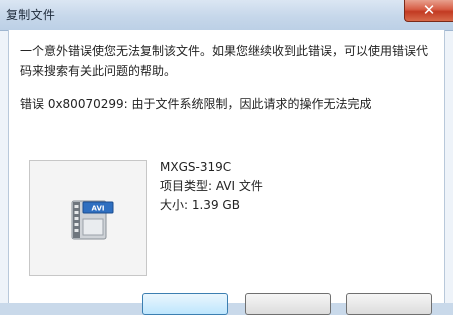  I want to click on file-info: MXGS-319C 项目类型: AVI 文件 大小: 1.39 GB, so click(211, 186).